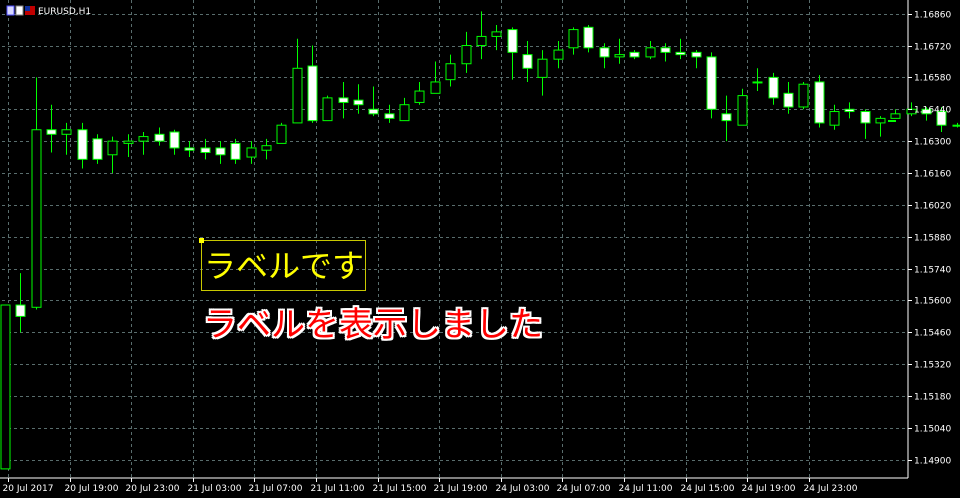 Image resolution: width=960 pixels, height=498 pixels. I want to click on price-tick-label: 1.15040, so click(932, 430).